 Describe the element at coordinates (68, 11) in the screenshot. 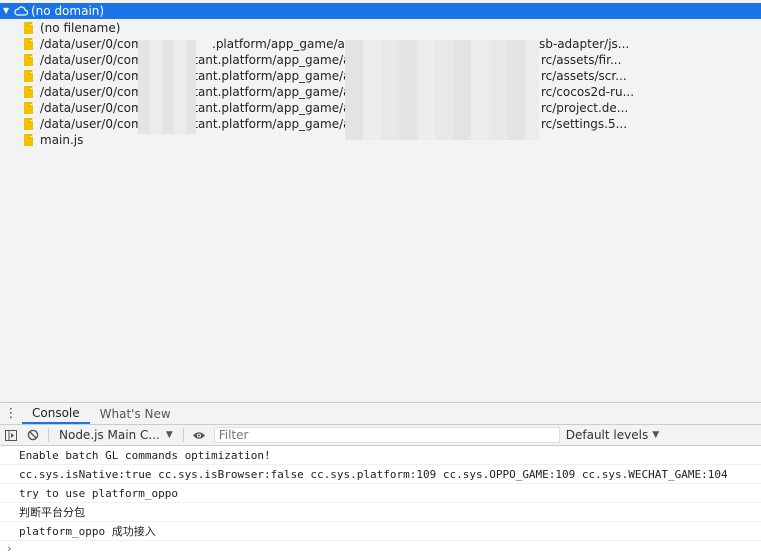

I see `domain-label: (no domain)` at that location.